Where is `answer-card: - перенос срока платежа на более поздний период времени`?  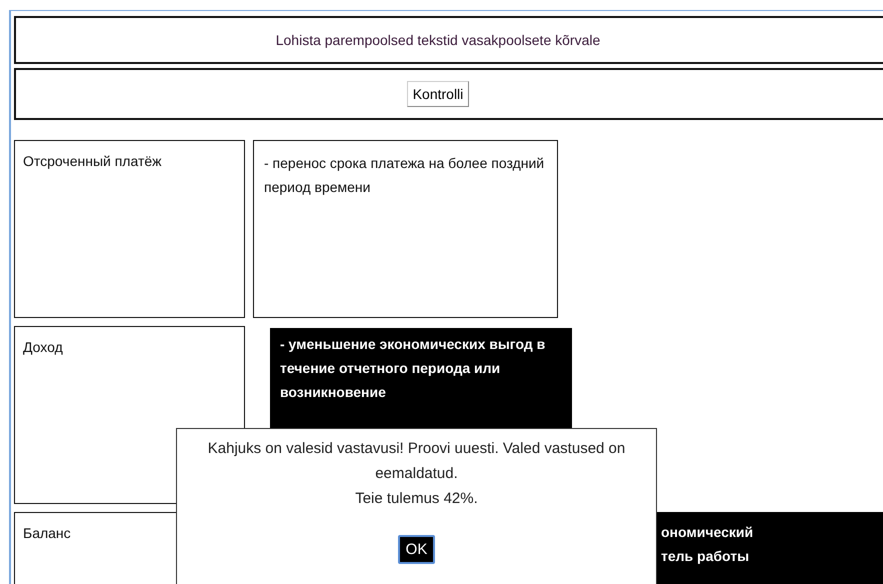
answer-card: - перенос срока платежа на более поздний период времени is located at coordinates (405, 229).